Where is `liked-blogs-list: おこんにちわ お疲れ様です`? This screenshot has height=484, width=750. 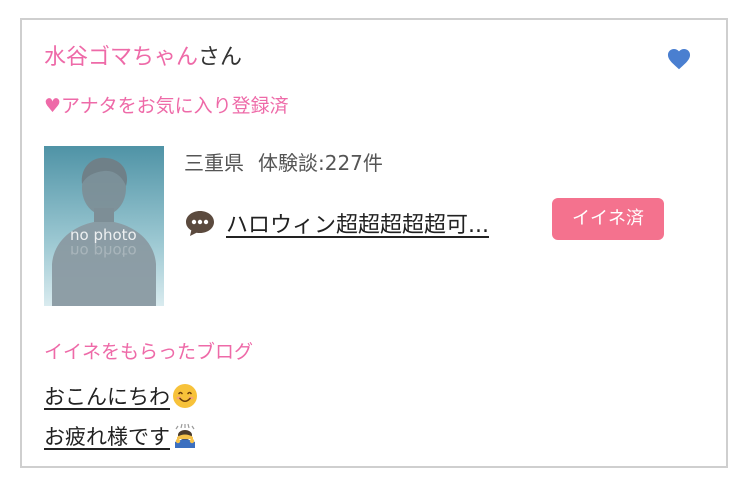
liked-blogs-list: おこんにちわ お疲れ様です is located at coordinates (121, 416).